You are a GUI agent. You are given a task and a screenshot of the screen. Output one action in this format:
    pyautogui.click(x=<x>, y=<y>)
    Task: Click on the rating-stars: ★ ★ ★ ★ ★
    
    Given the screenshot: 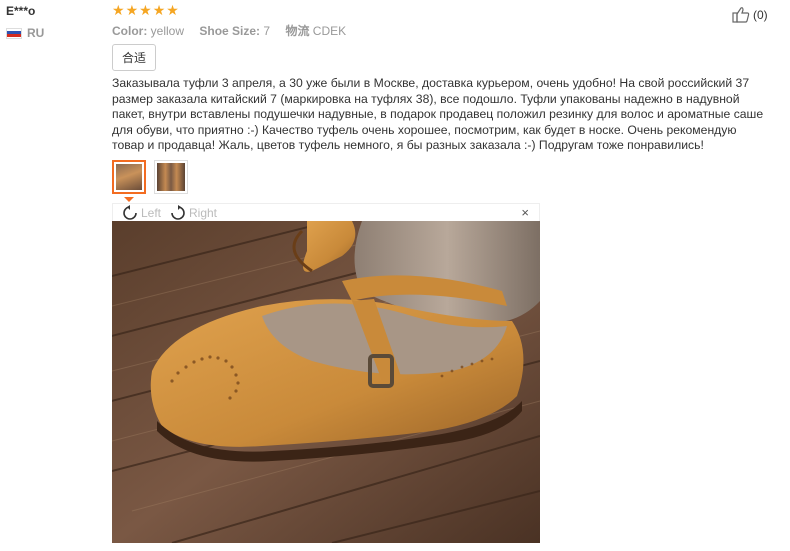 What is the action you would take?
    pyautogui.click(x=145, y=10)
    